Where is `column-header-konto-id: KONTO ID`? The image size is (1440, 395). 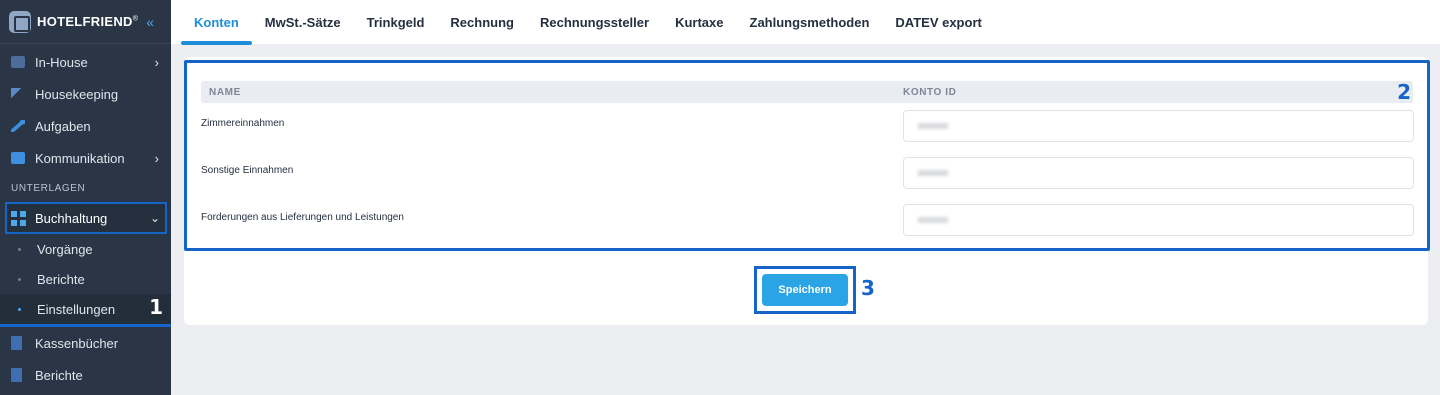
column-header-konto-id: KONTO ID is located at coordinates (930, 92).